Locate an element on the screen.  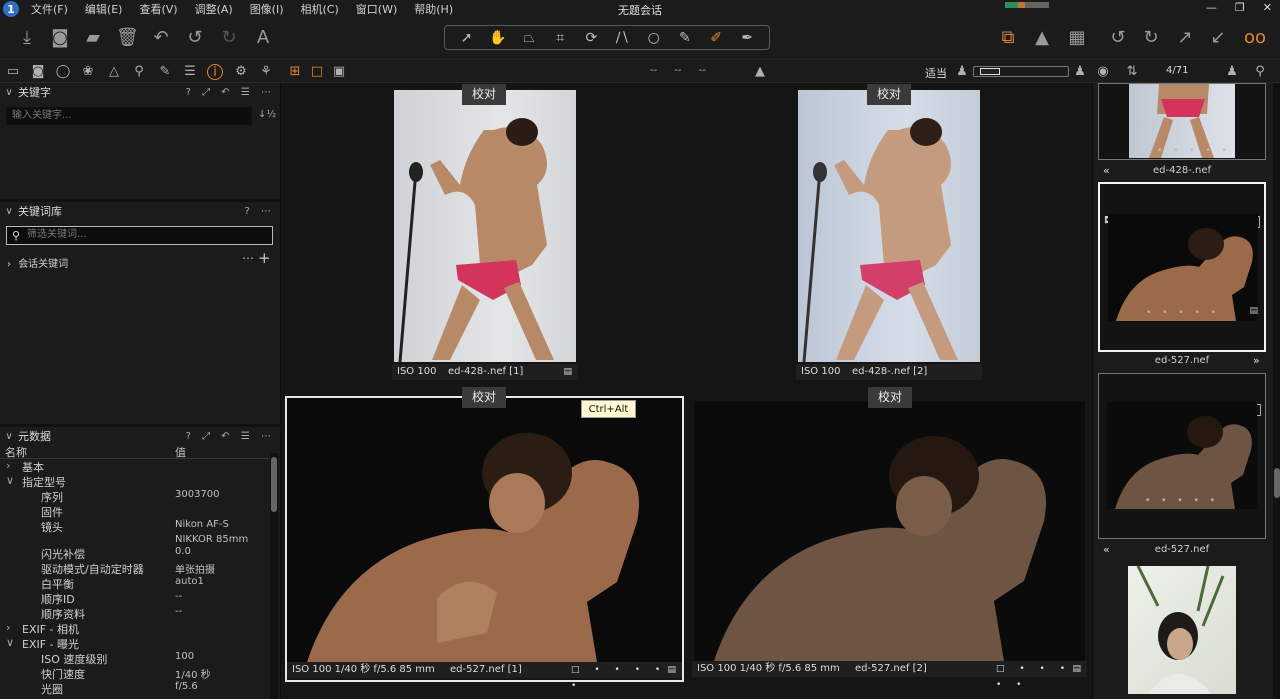
multi-view-icon: ⊞ is located at coordinates (295, 72).